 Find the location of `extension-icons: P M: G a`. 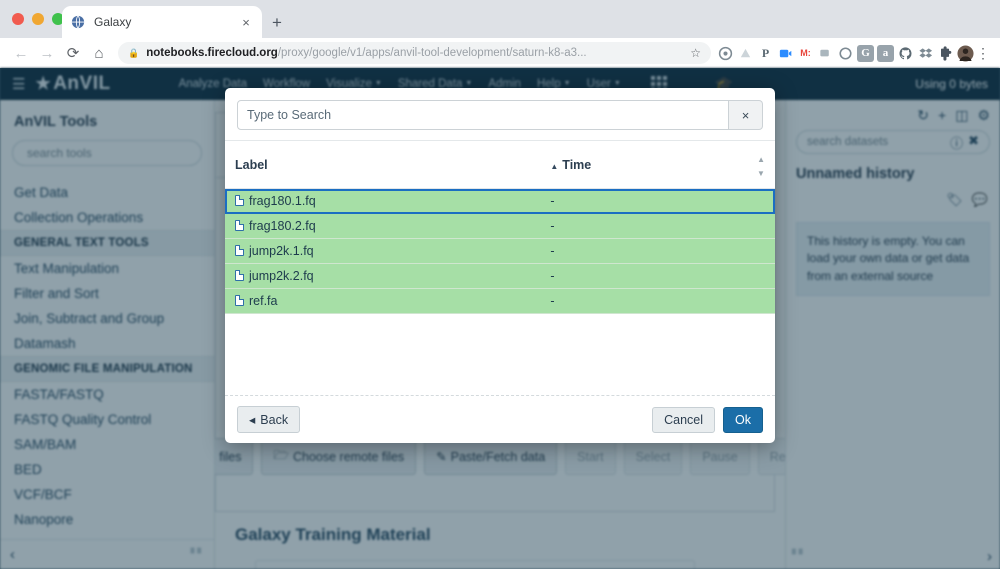

extension-icons: P M: G a is located at coordinates (845, 53).